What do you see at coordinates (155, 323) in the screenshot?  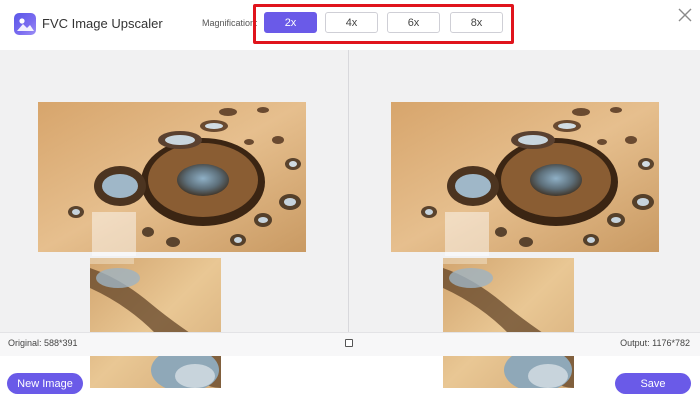 I see `original-zoom-preview` at bounding box center [155, 323].